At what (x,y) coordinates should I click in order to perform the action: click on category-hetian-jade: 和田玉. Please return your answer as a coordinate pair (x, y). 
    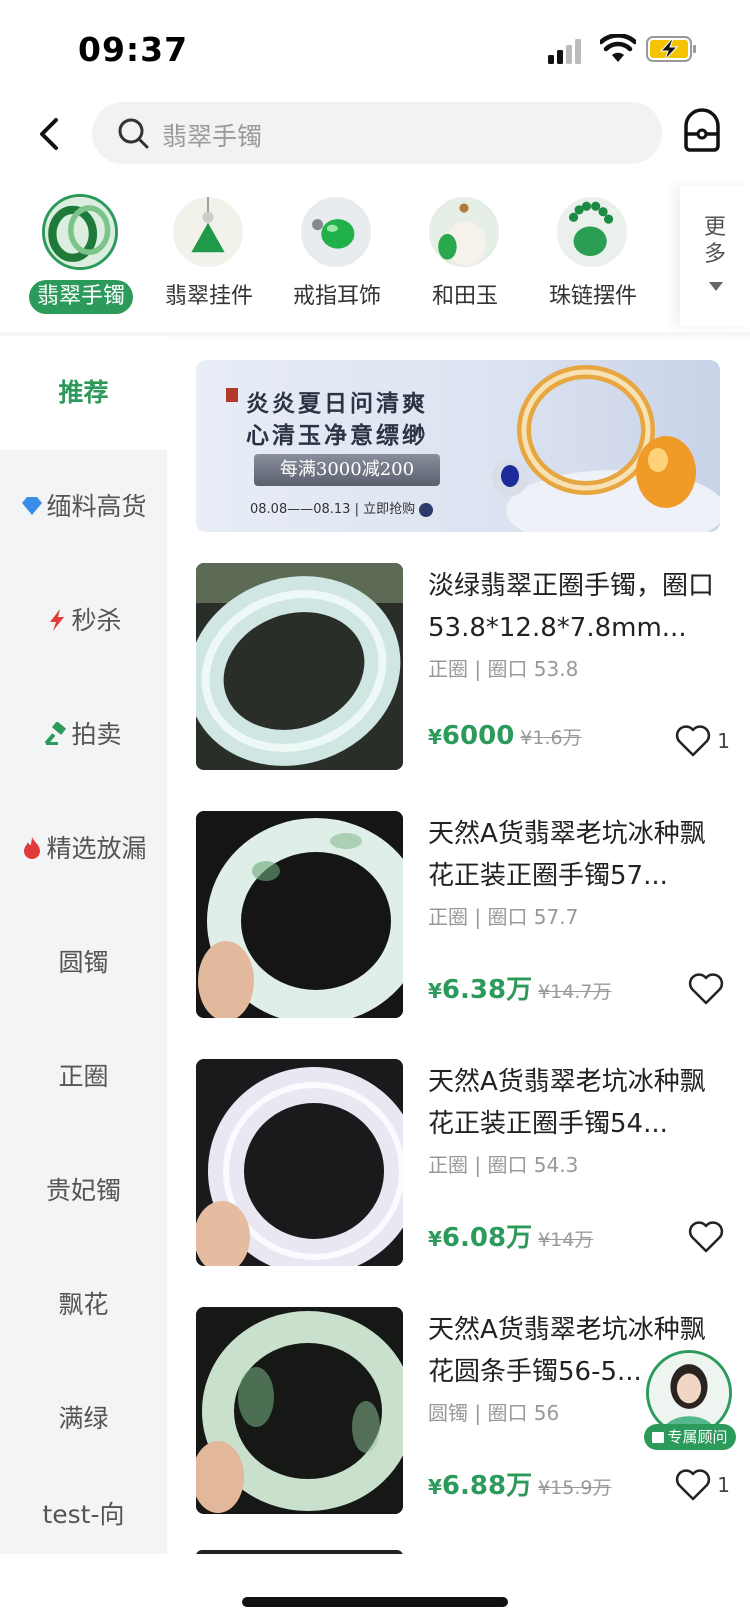
    Looking at the image, I should click on (465, 250).